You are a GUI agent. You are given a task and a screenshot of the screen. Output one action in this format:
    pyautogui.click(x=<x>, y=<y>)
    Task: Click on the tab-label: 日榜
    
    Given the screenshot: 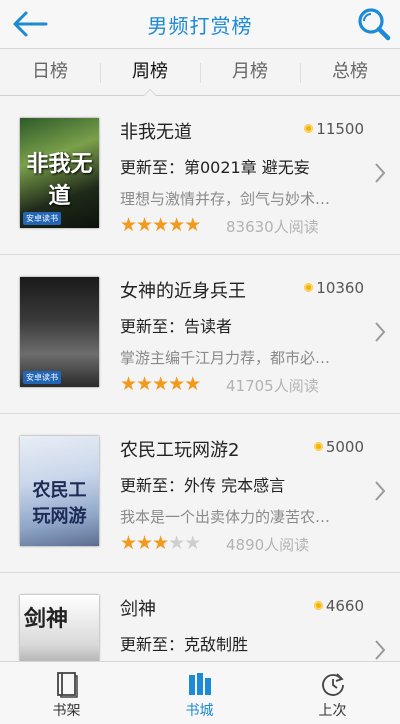 What is the action you would take?
    pyautogui.click(x=50, y=71)
    